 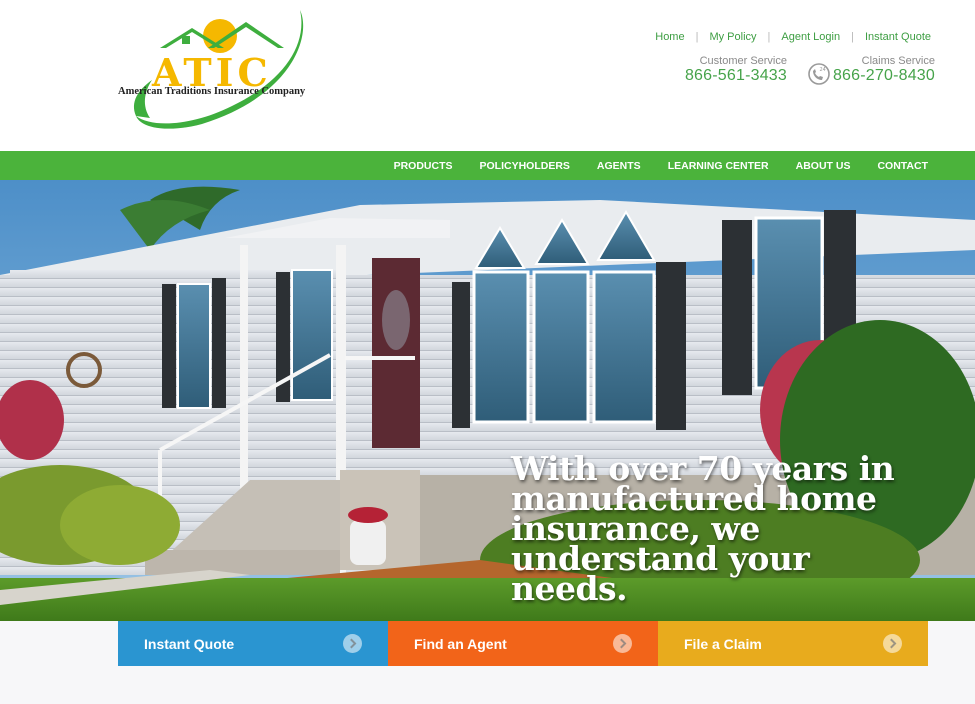 I want to click on file-claim-label: File a Claim, so click(x=723, y=643).